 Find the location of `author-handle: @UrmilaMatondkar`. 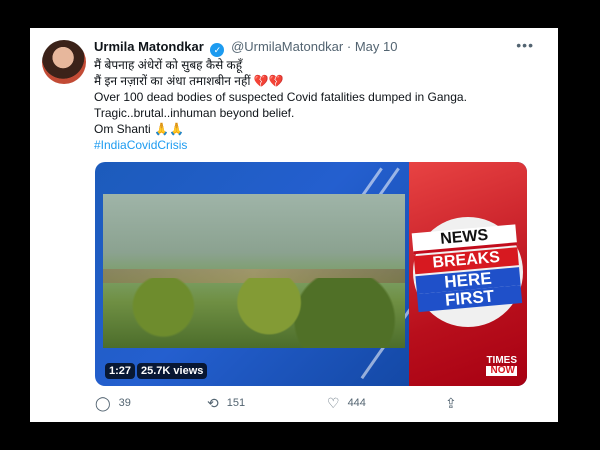

author-handle: @UrmilaMatondkar is located at coordinates (287, 46).